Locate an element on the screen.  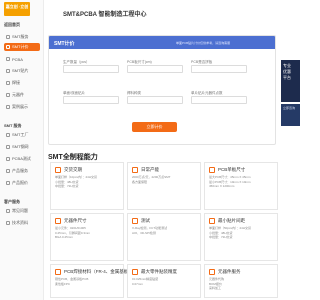
calculate-button: 立即计价 is located at coordinates (154, 127).